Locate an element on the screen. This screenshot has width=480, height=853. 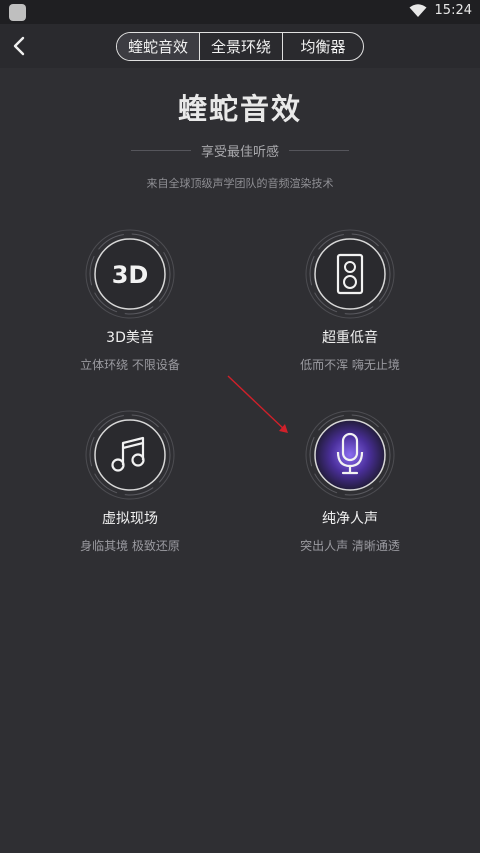
feature-name: 纯净人声 is located at coordinates (350, 519).